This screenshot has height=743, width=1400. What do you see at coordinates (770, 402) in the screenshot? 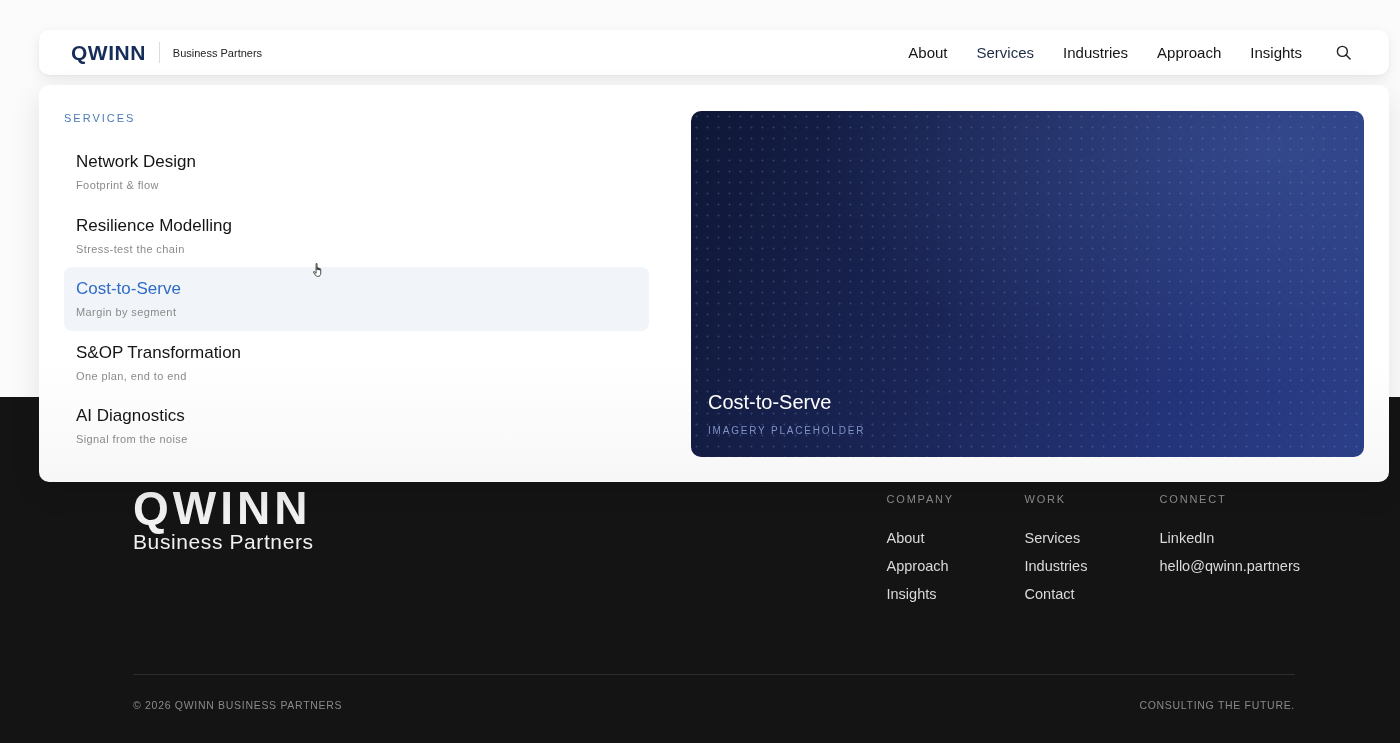
I see `preview-title: Cost-to-Serve` at bounding box center [770, 402].